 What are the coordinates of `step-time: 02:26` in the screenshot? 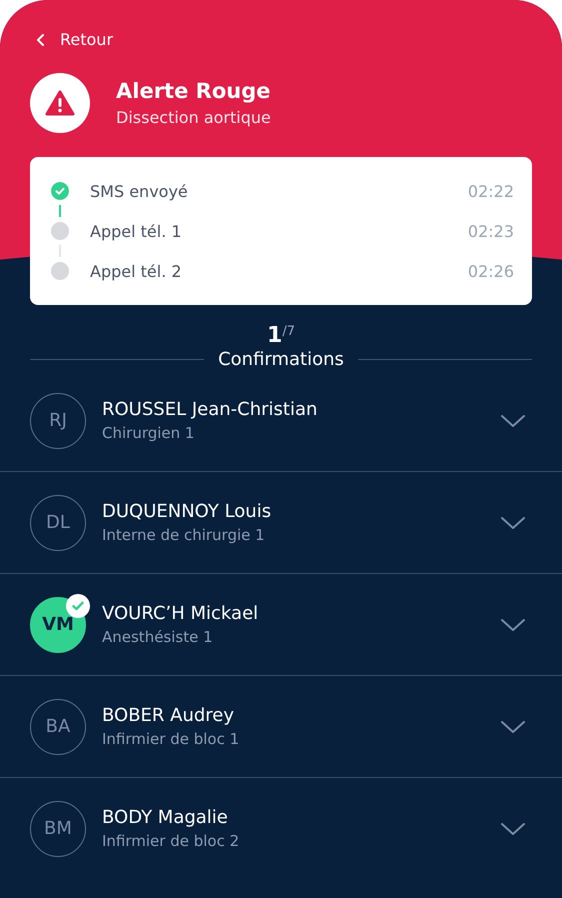 It's located at (491, 271).